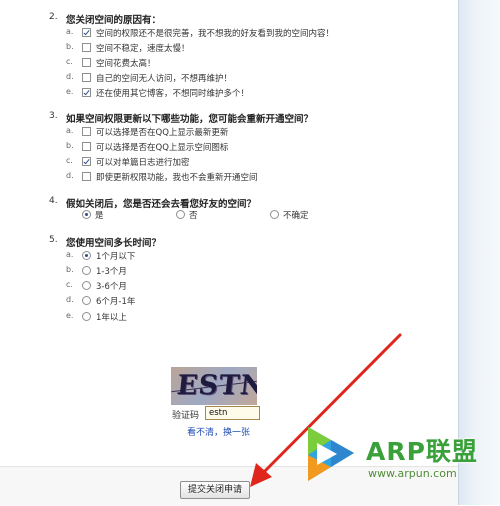  I want to click on option-label: 可以对单篇日志进行加密, so click(143, 163).